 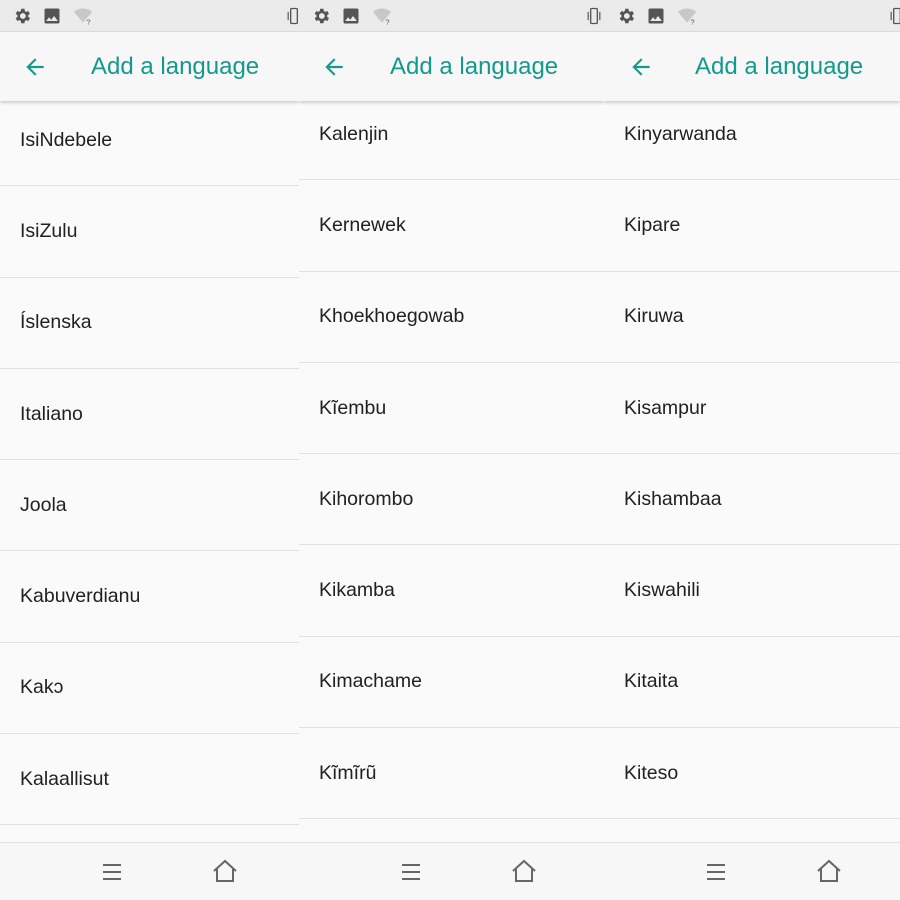 I want to click on language-label: Íslenska, so click(x=56, y=322).